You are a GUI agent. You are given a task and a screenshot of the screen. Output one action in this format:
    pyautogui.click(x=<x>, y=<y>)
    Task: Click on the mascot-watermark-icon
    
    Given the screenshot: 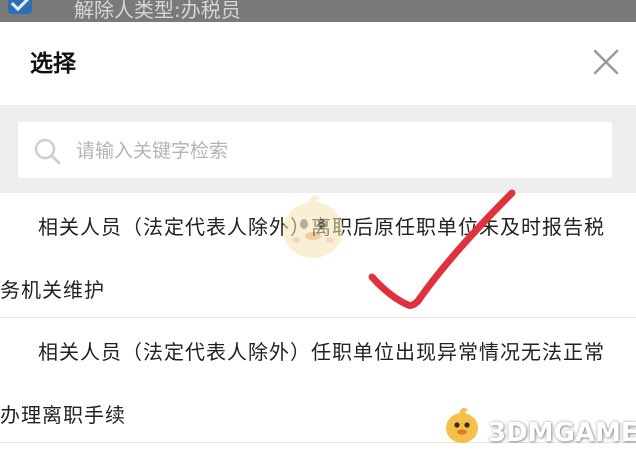 What is the action you would take?
    pyautogui.click(x=313, y=226)
    